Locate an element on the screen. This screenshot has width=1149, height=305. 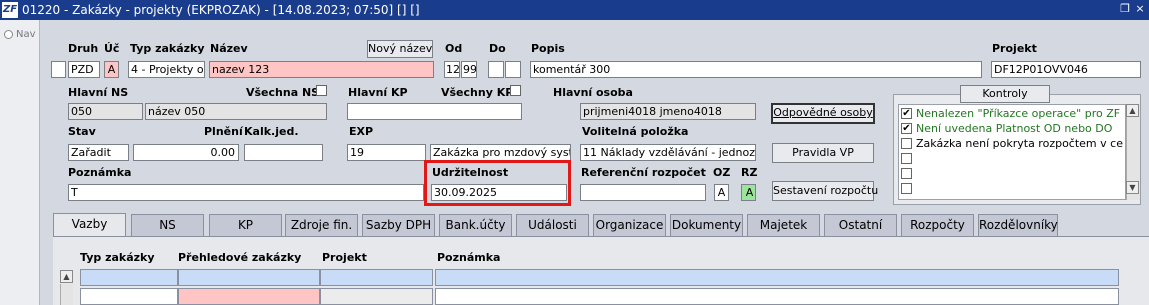
vsechna-ns-checkbox is located at coordinates (321, 90).